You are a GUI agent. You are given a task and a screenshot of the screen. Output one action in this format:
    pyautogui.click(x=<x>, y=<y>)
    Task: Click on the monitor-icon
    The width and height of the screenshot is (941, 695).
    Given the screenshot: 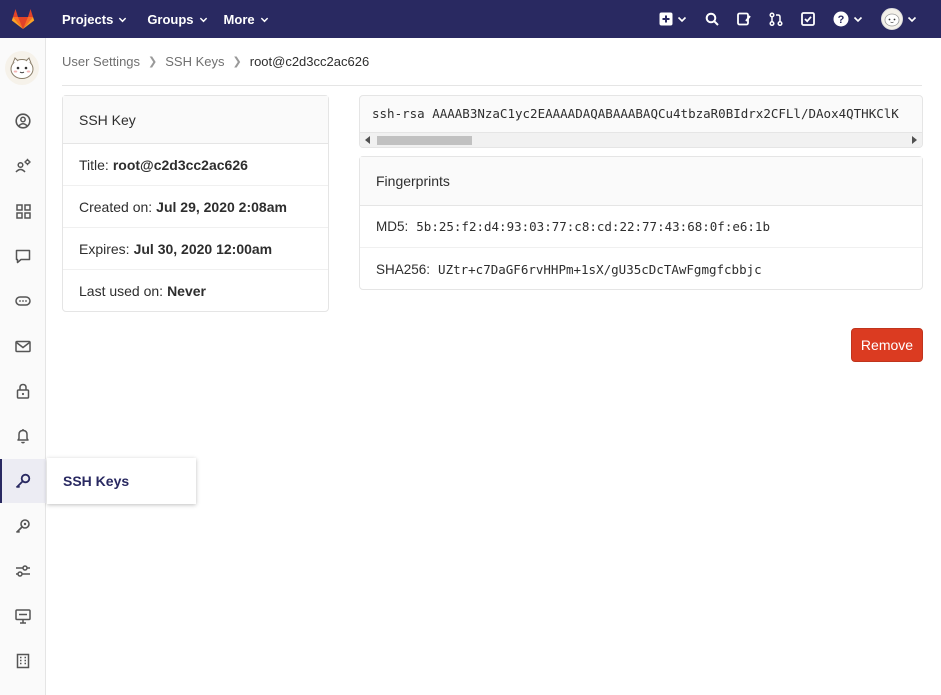 What is the action you would take?
    pyautogui.click(x=23, y=616)
    